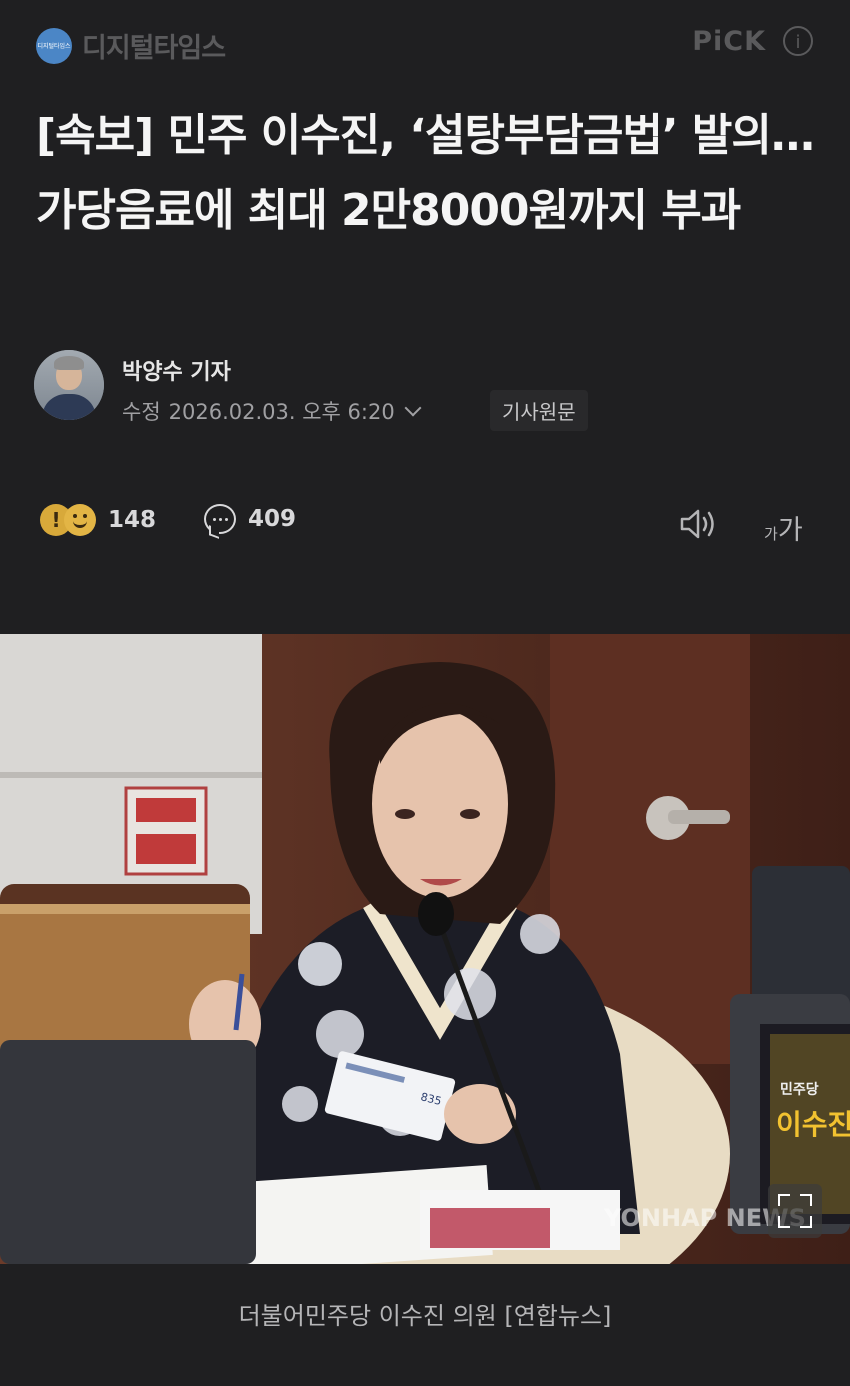  I want to click on header: 디지털타임스 디지털타임스 PiCK i, so click(425, 45).